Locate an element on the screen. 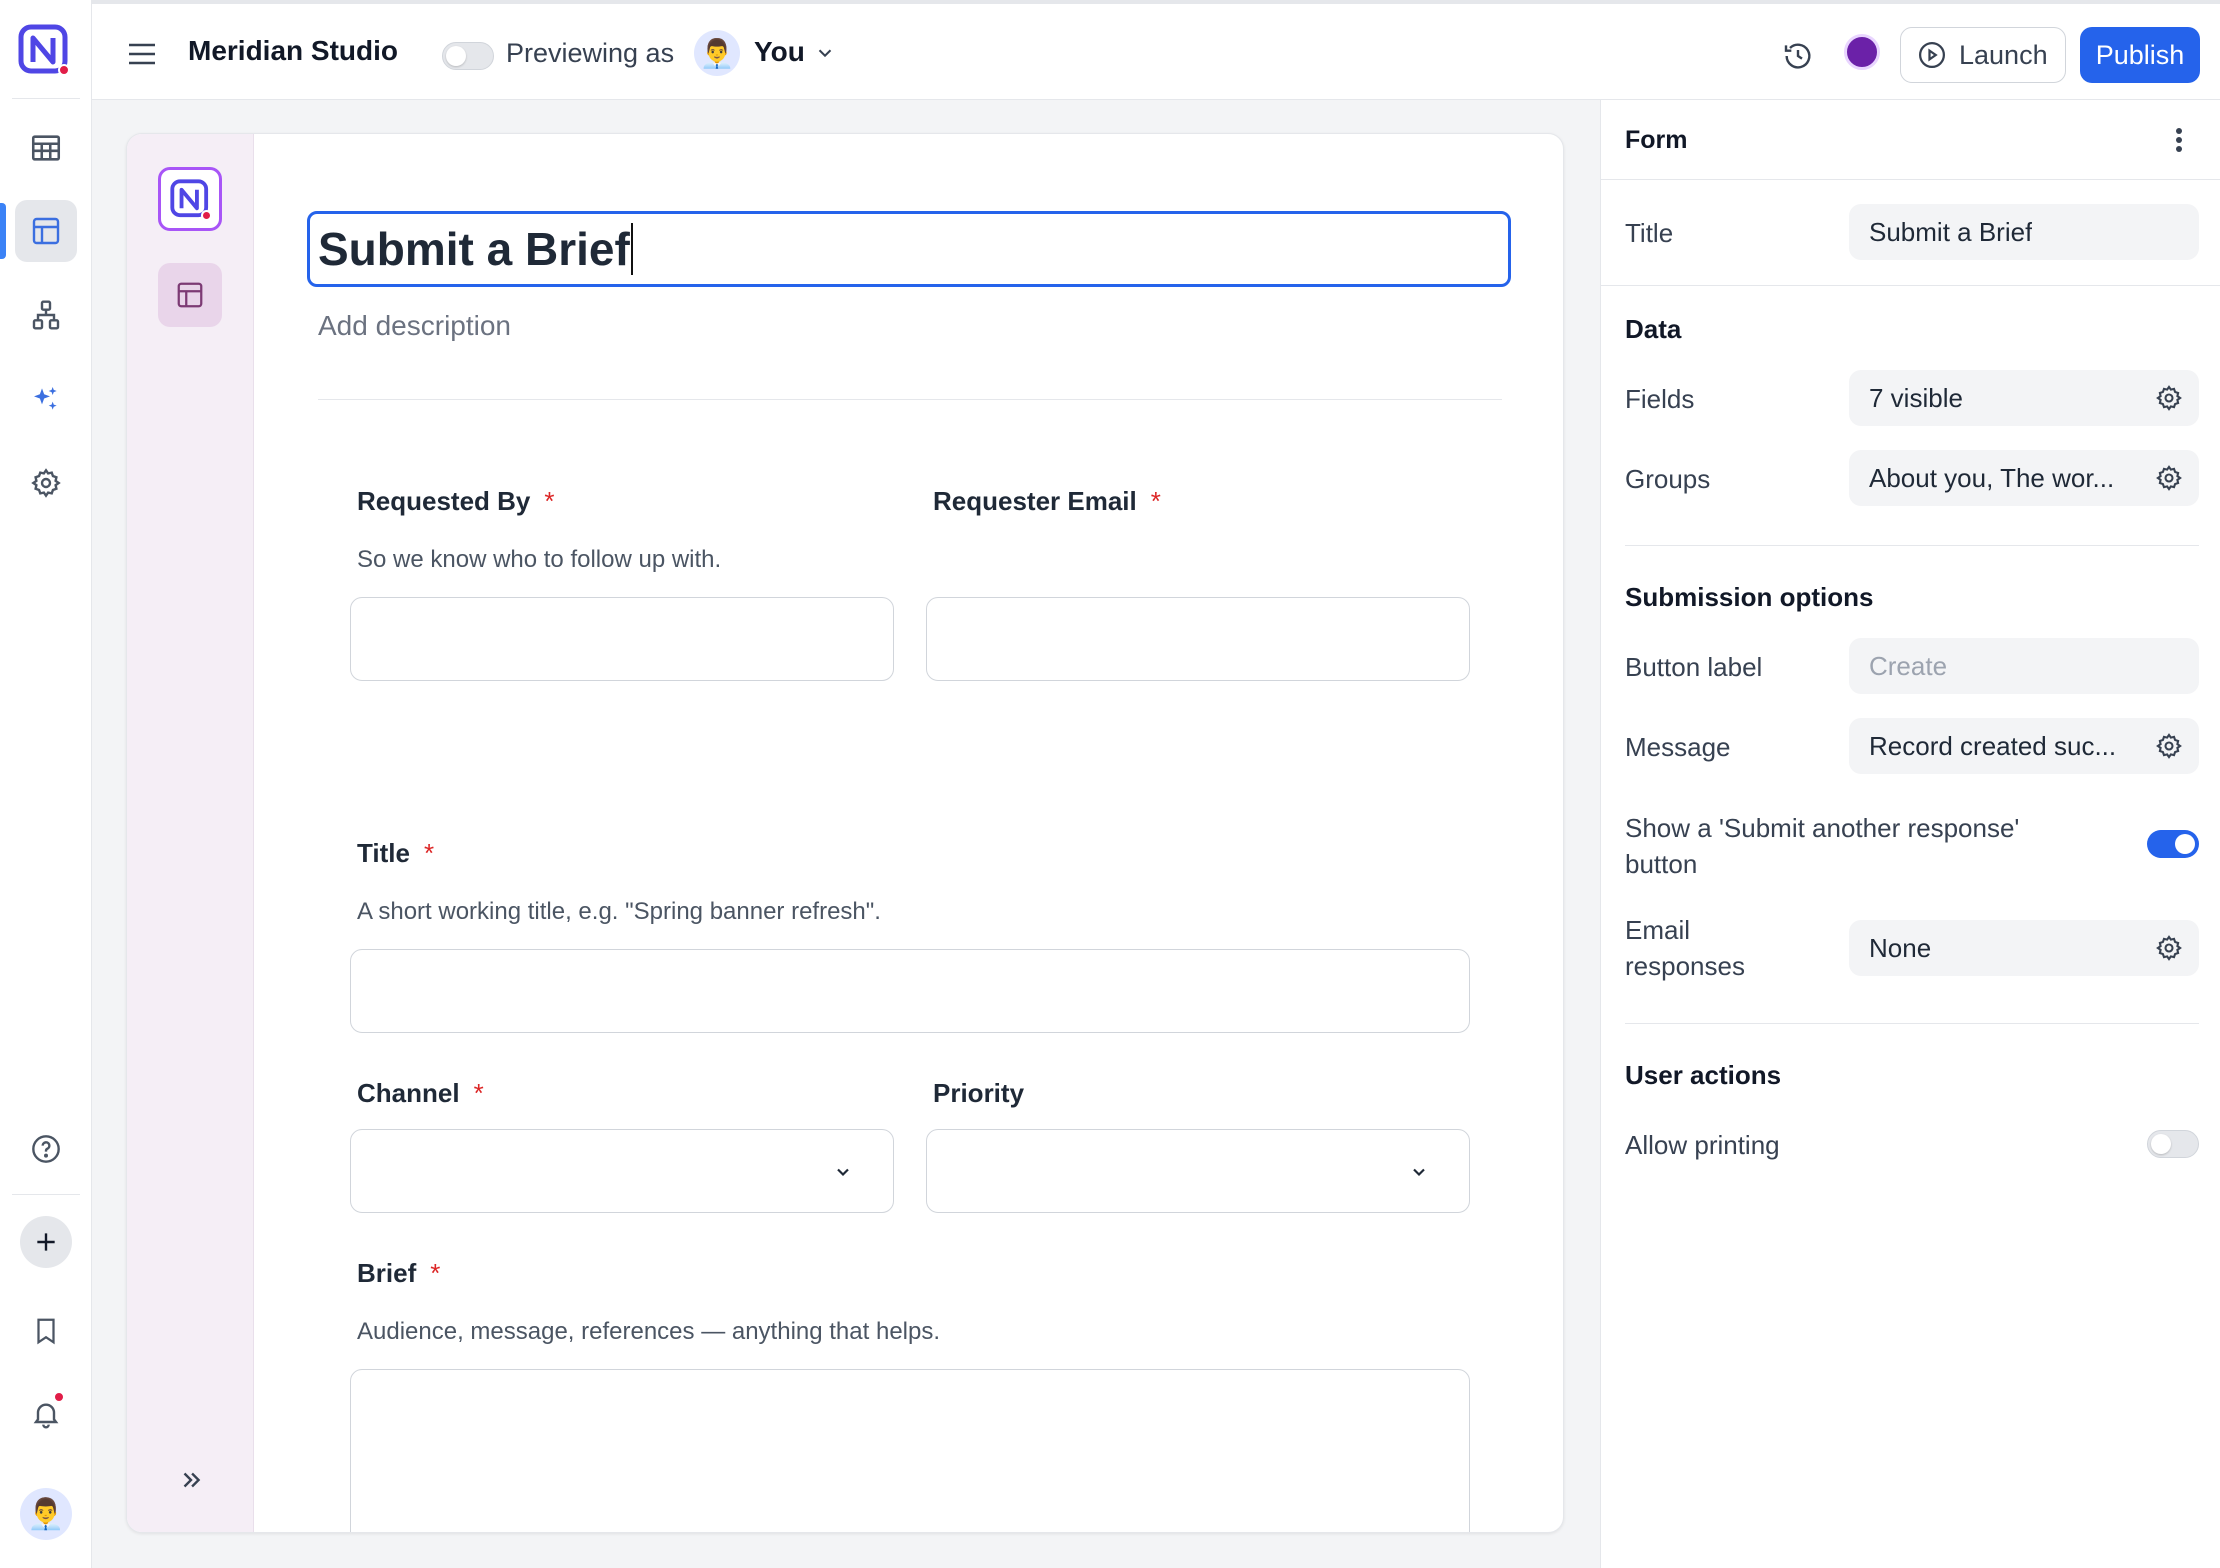 The height and width of the screenshot is (1568, 2220). button-label-row-label: Button label is located at coordinates (1694, 667).